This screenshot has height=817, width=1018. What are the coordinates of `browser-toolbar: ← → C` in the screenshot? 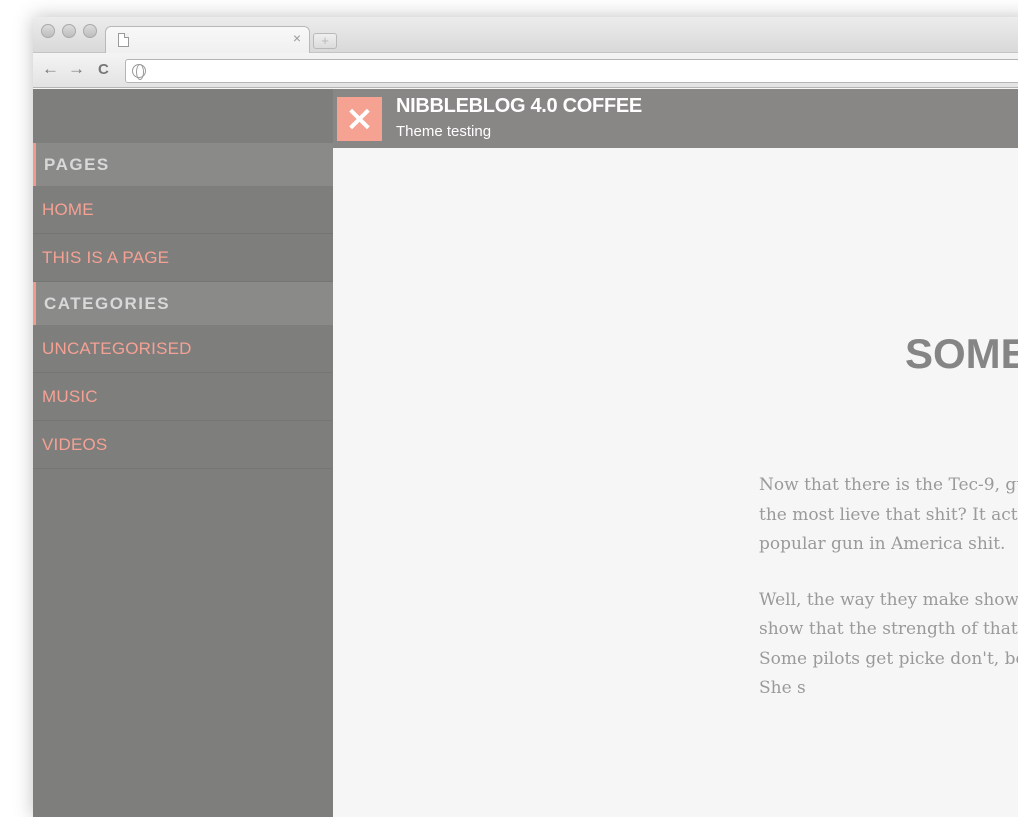 It's located at (525, 70).